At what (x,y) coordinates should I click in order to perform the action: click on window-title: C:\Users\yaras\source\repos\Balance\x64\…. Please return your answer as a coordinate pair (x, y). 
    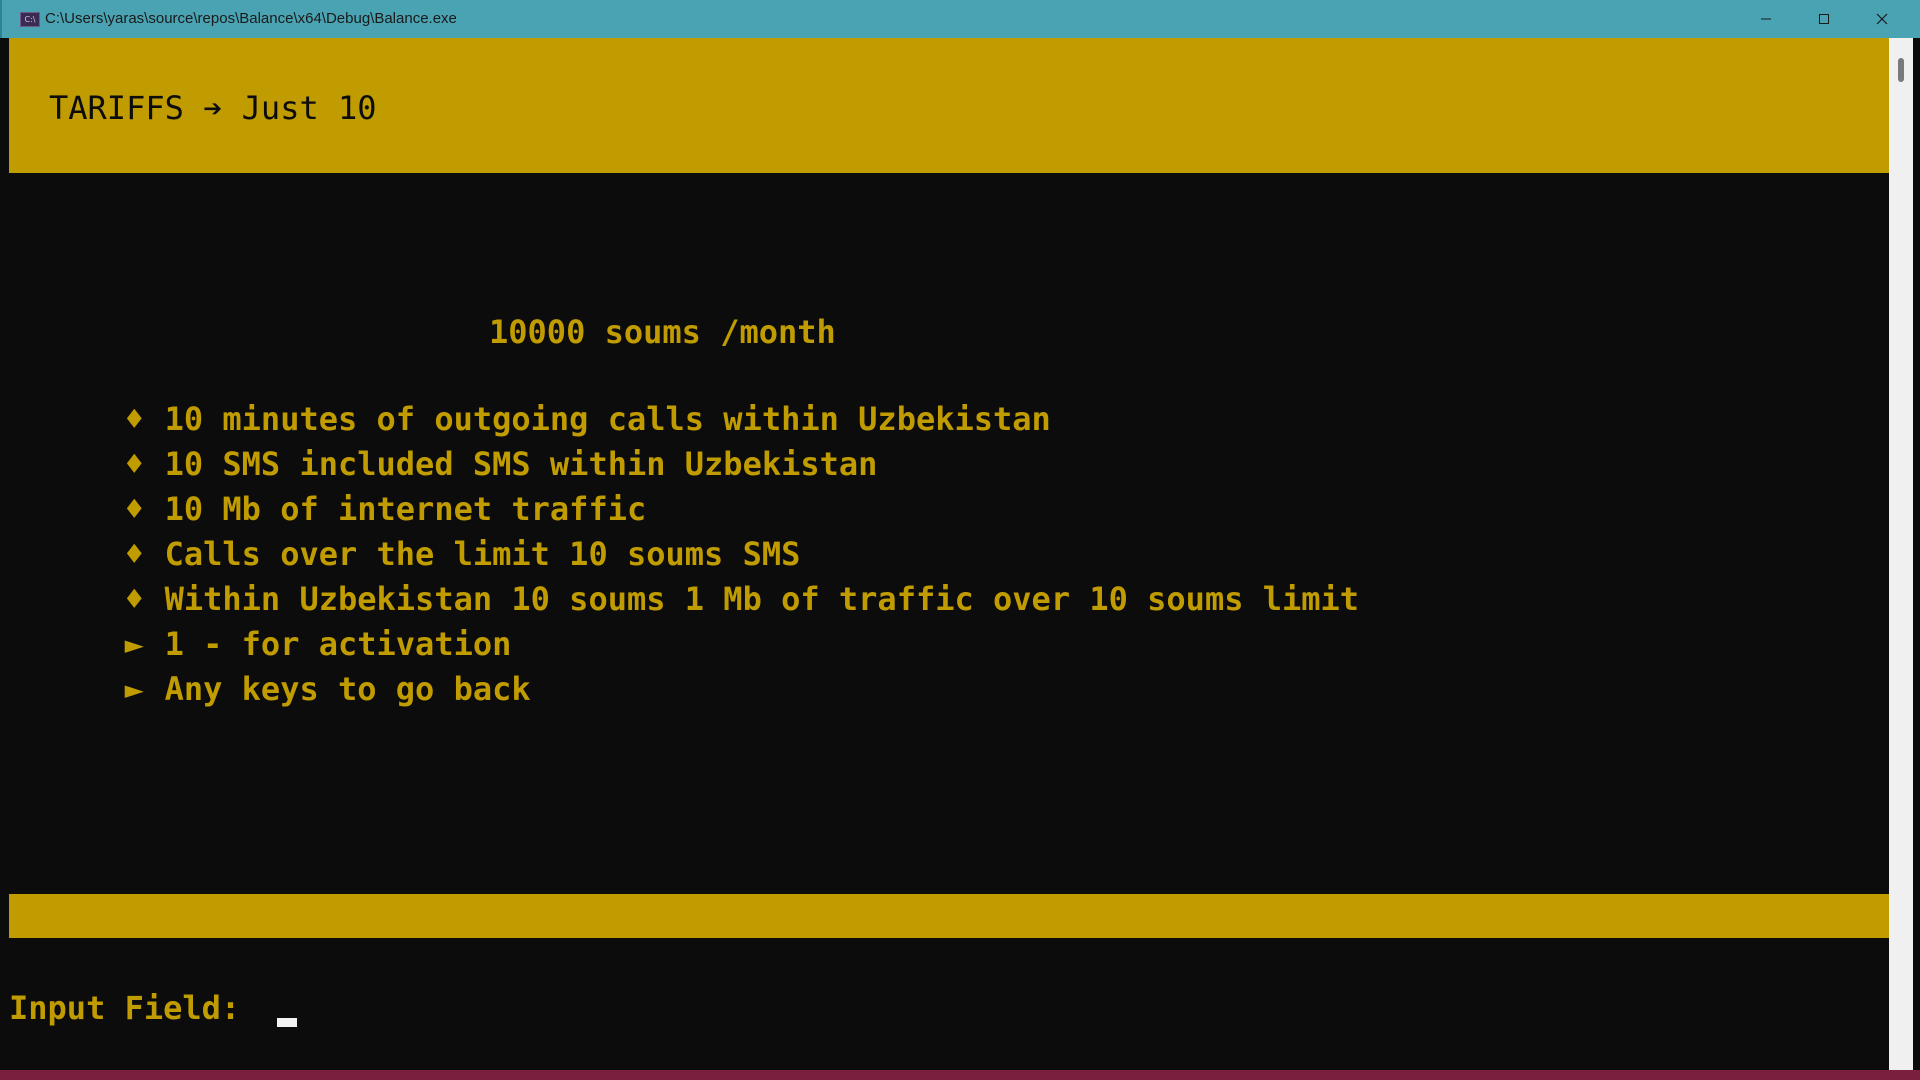
    Looking at the image, I should click on (251, 18).